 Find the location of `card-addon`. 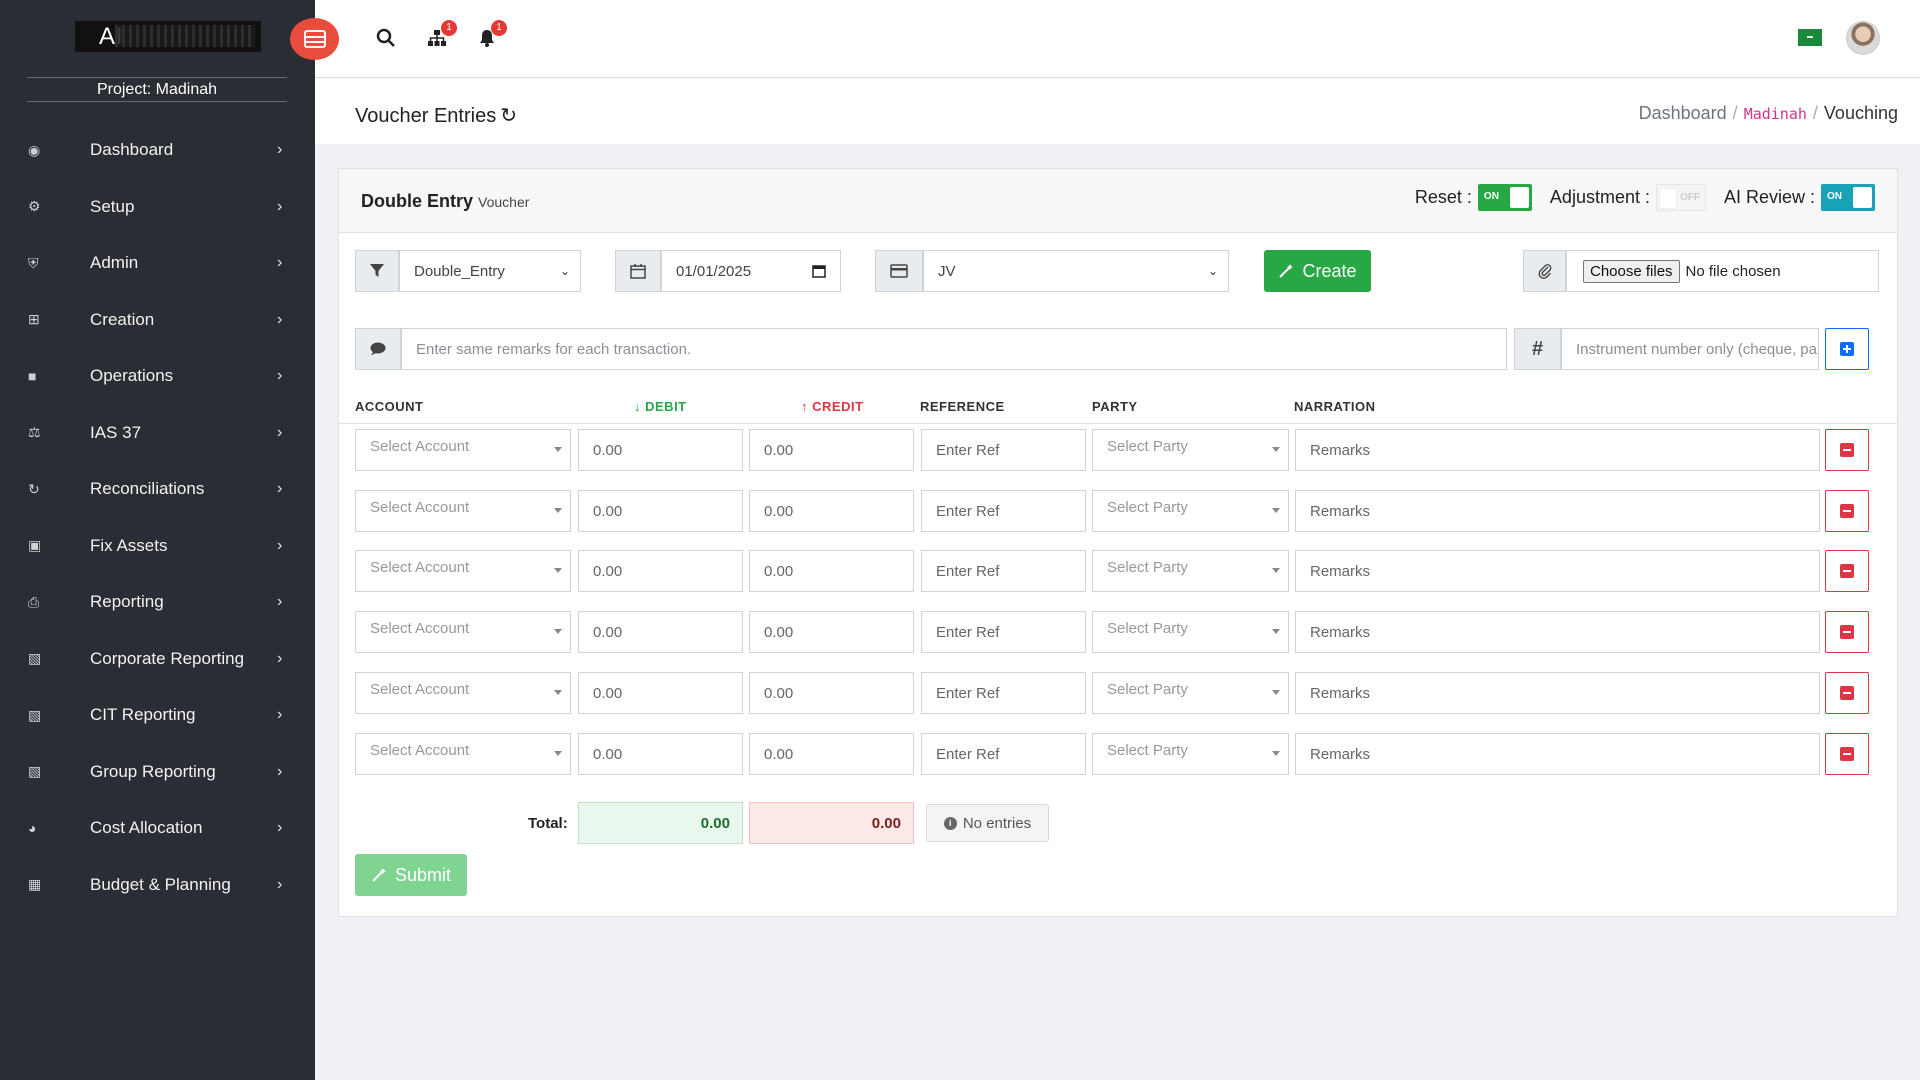

card-addon is located at coordinates (899, 271).